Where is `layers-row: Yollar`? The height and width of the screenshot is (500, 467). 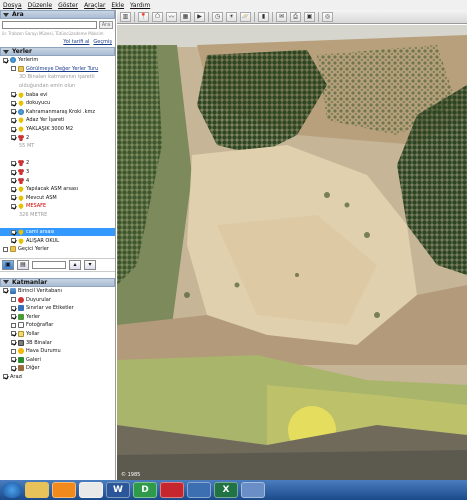
layers-row: Yollar is located at coordinates (57, 334).